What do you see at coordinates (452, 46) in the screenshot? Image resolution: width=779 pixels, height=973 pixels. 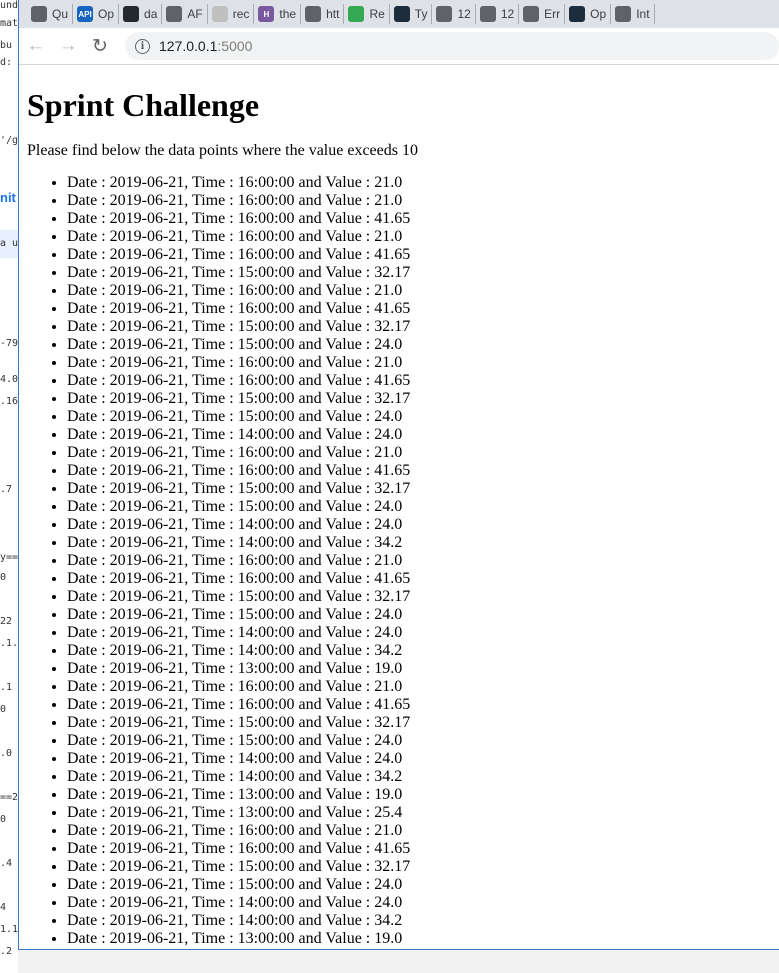 I see `address-bar: i 127.0.0.1:5000` at bounding box center [452, 46].